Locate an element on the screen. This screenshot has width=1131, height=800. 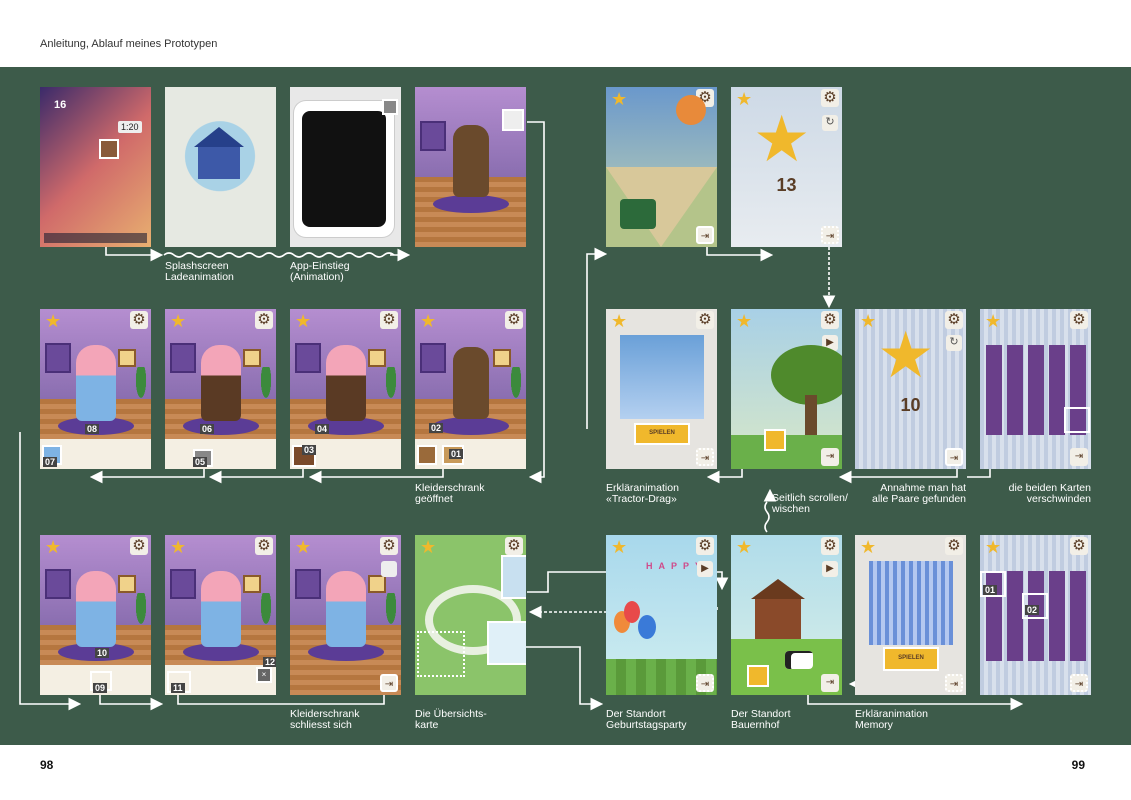
spielen-label: SPIELEN is located at coordinates (911, 658).